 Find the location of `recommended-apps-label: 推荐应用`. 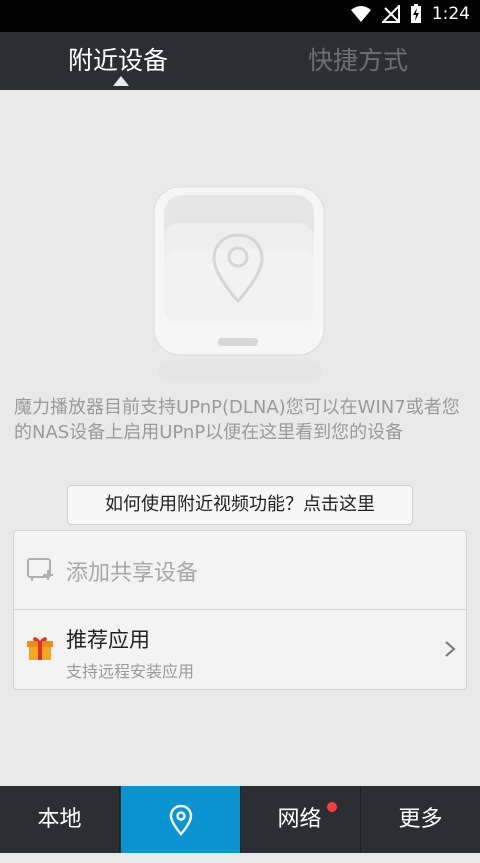

recommended-apps-label: 推荐应用 is located at coordinates (108, 640).